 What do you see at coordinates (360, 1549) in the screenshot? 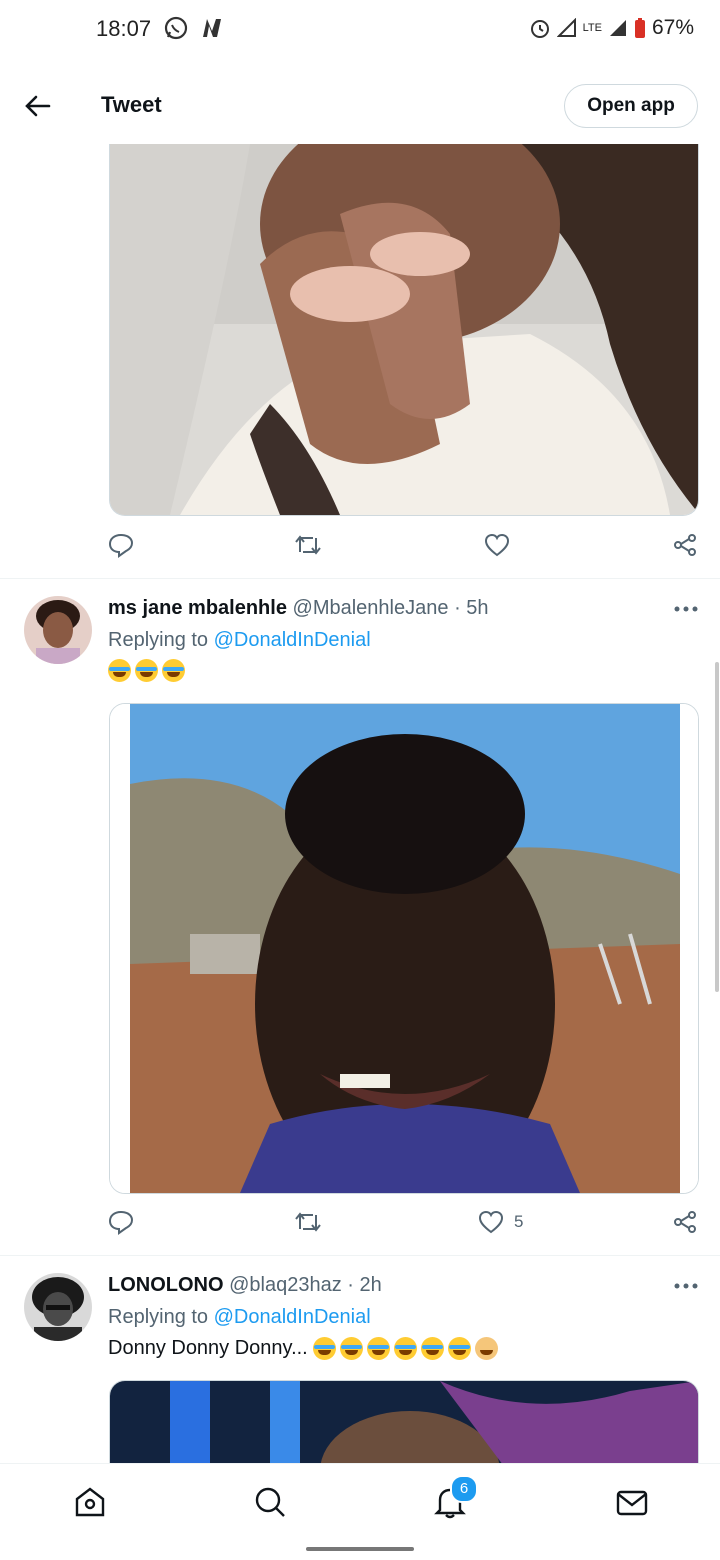
I see `gesture-bar` at bounding box center [360, 1549].